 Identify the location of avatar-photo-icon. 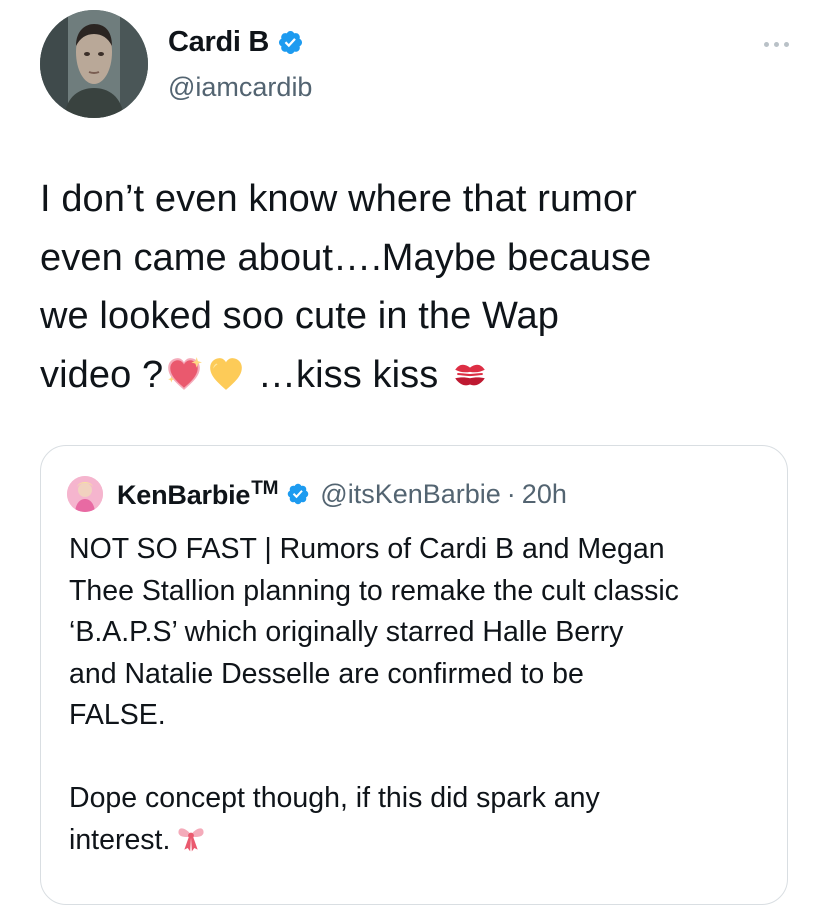
(94, 64).